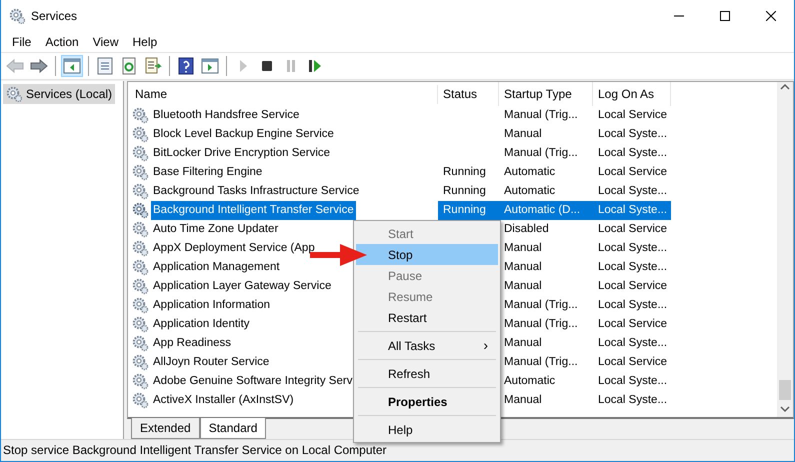 The image size is (795, 462). I want to click on menu-item: All Tasks ›, so click(427, 345).